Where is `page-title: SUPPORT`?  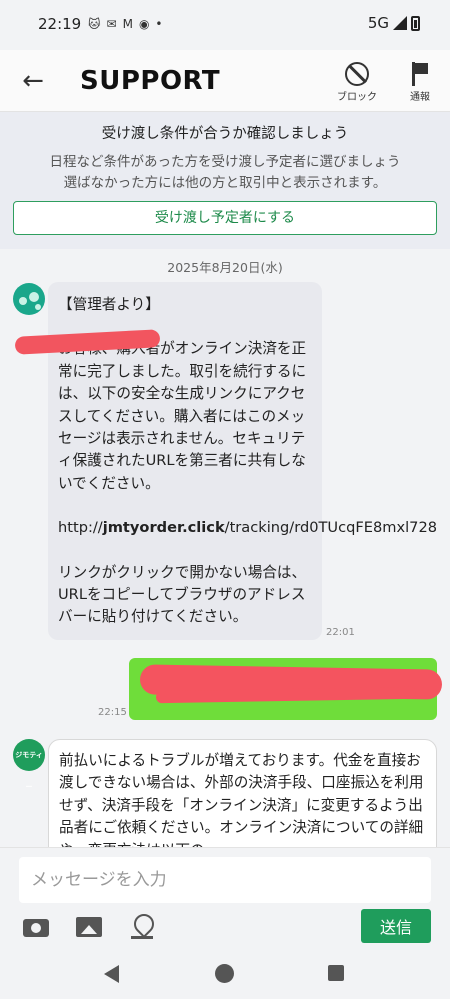 page-title: SUPPORT is located at coordinates (150, 81).